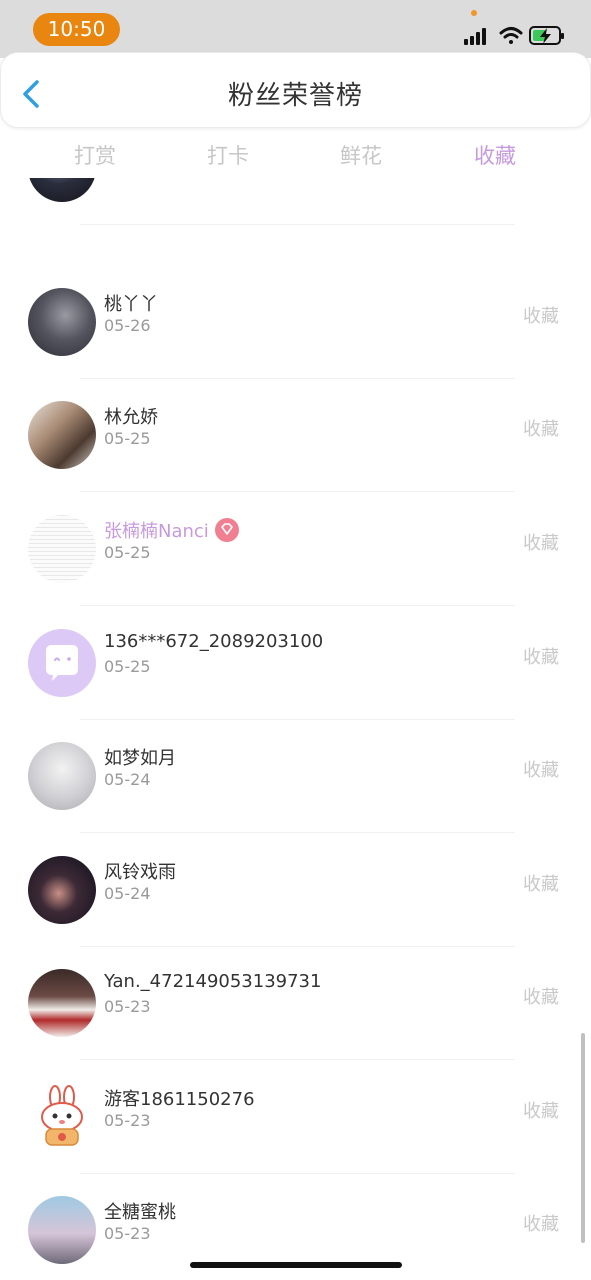 The image size is (591, 1280). What do you see at coordinates (295, 1117) in the screenshot?
I see `list-item: 游客1861150276 05-23 收藏` at bounding box center [295, 1117].